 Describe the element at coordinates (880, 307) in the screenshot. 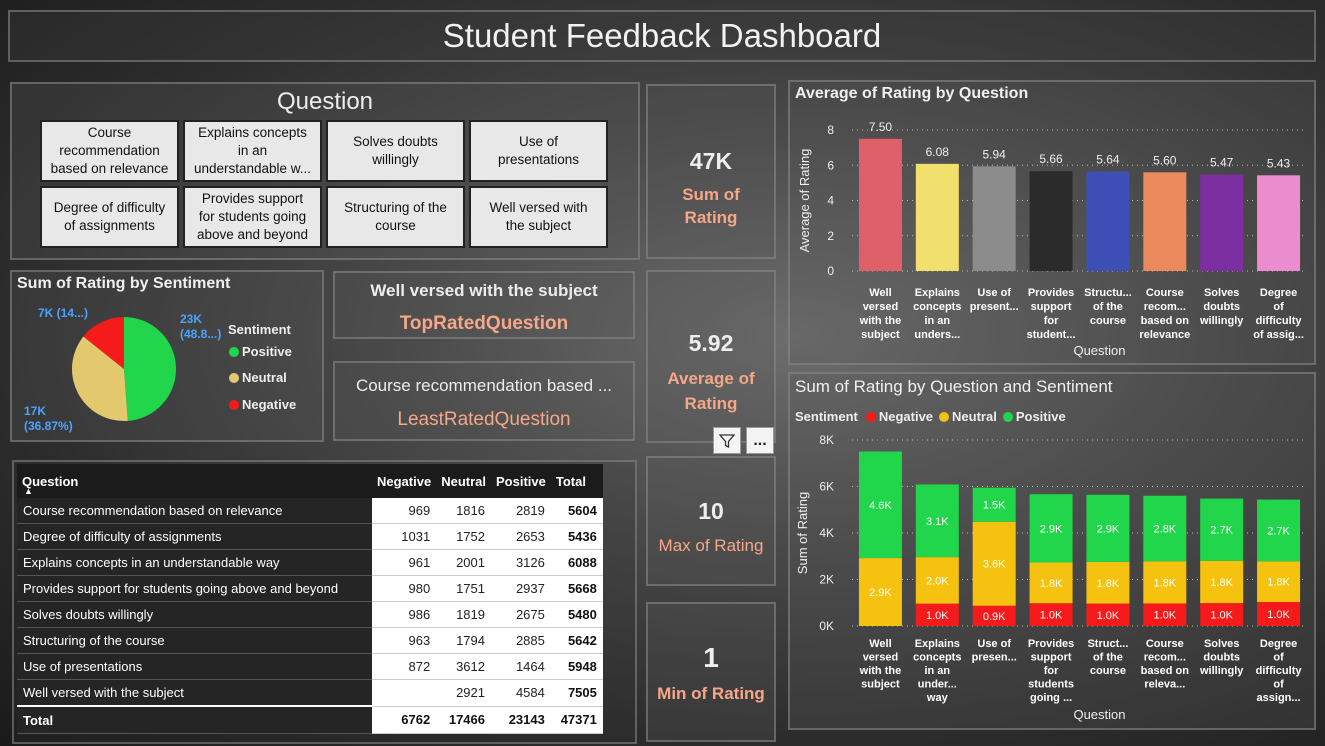

I see `x-tick-label: versed` at that location.